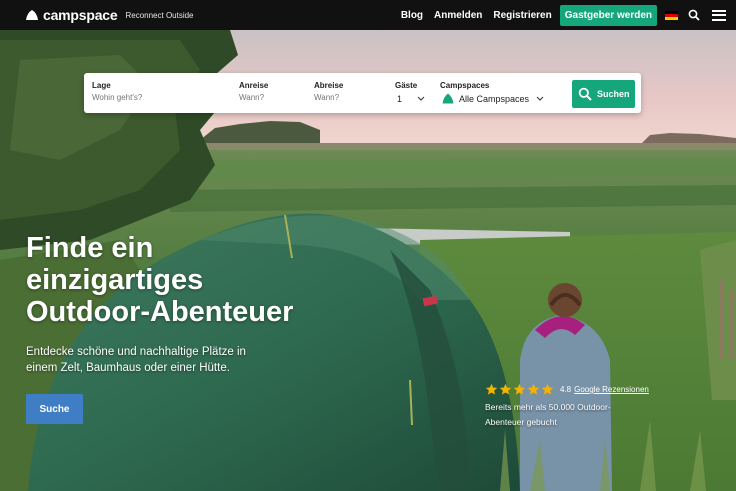 The height and width of the screenshot is (491, 736). Describe the element at coordinates (412, 15) in the screenshot. I see `nav-blog-link: Blog` at that location.